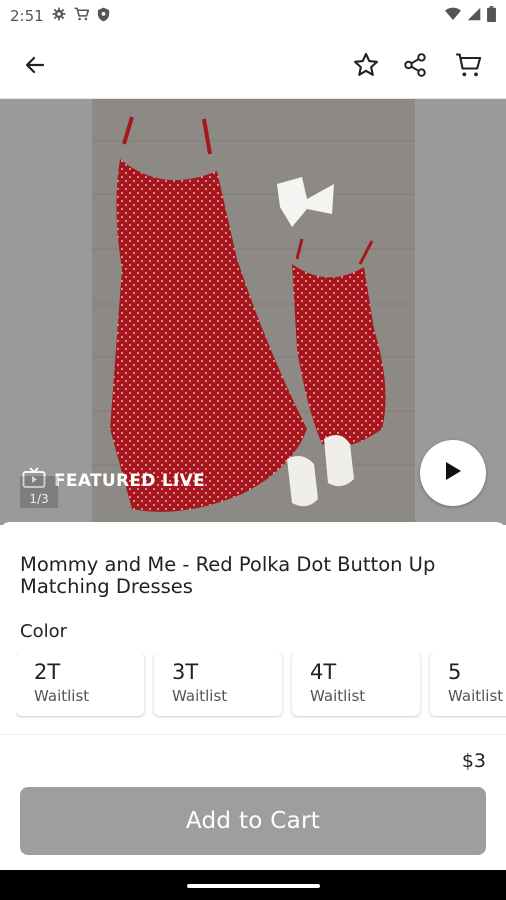  I want to click on share-icon, so click(415, 65).